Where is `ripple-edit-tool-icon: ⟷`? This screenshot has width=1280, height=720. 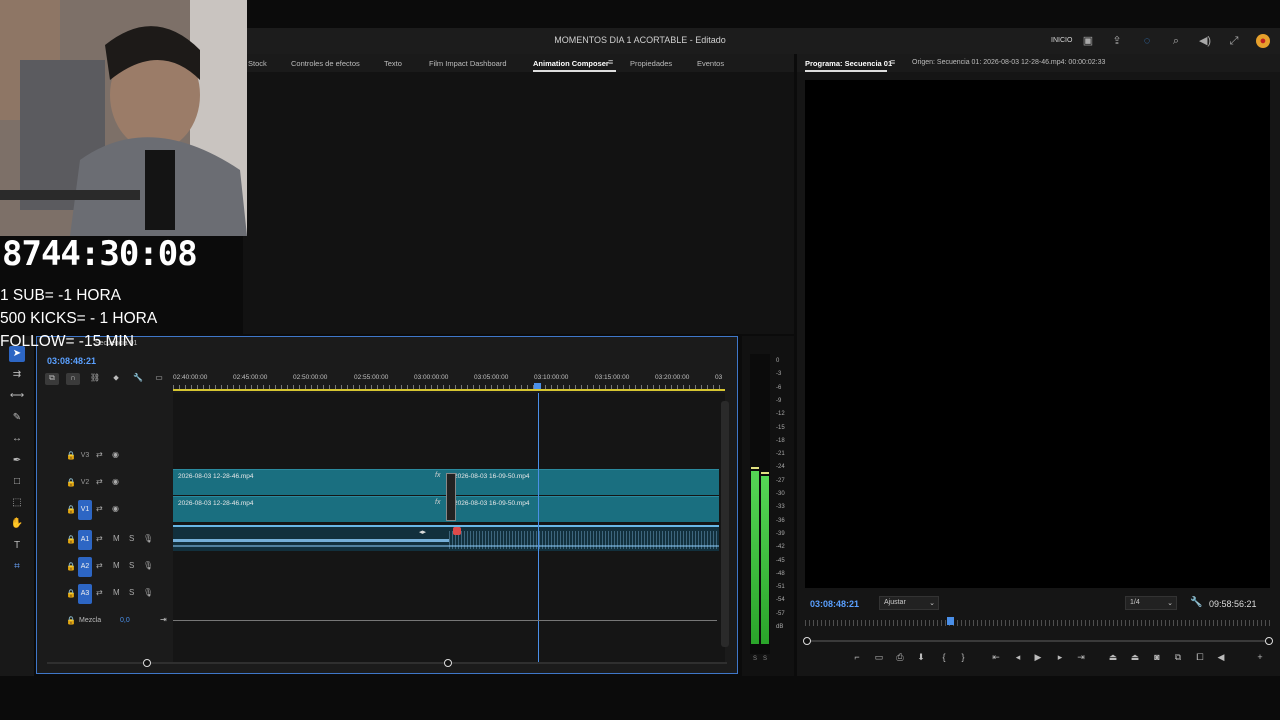
ripple-edit-tool-icon: ⟷ is located at coordinates (17, 396).